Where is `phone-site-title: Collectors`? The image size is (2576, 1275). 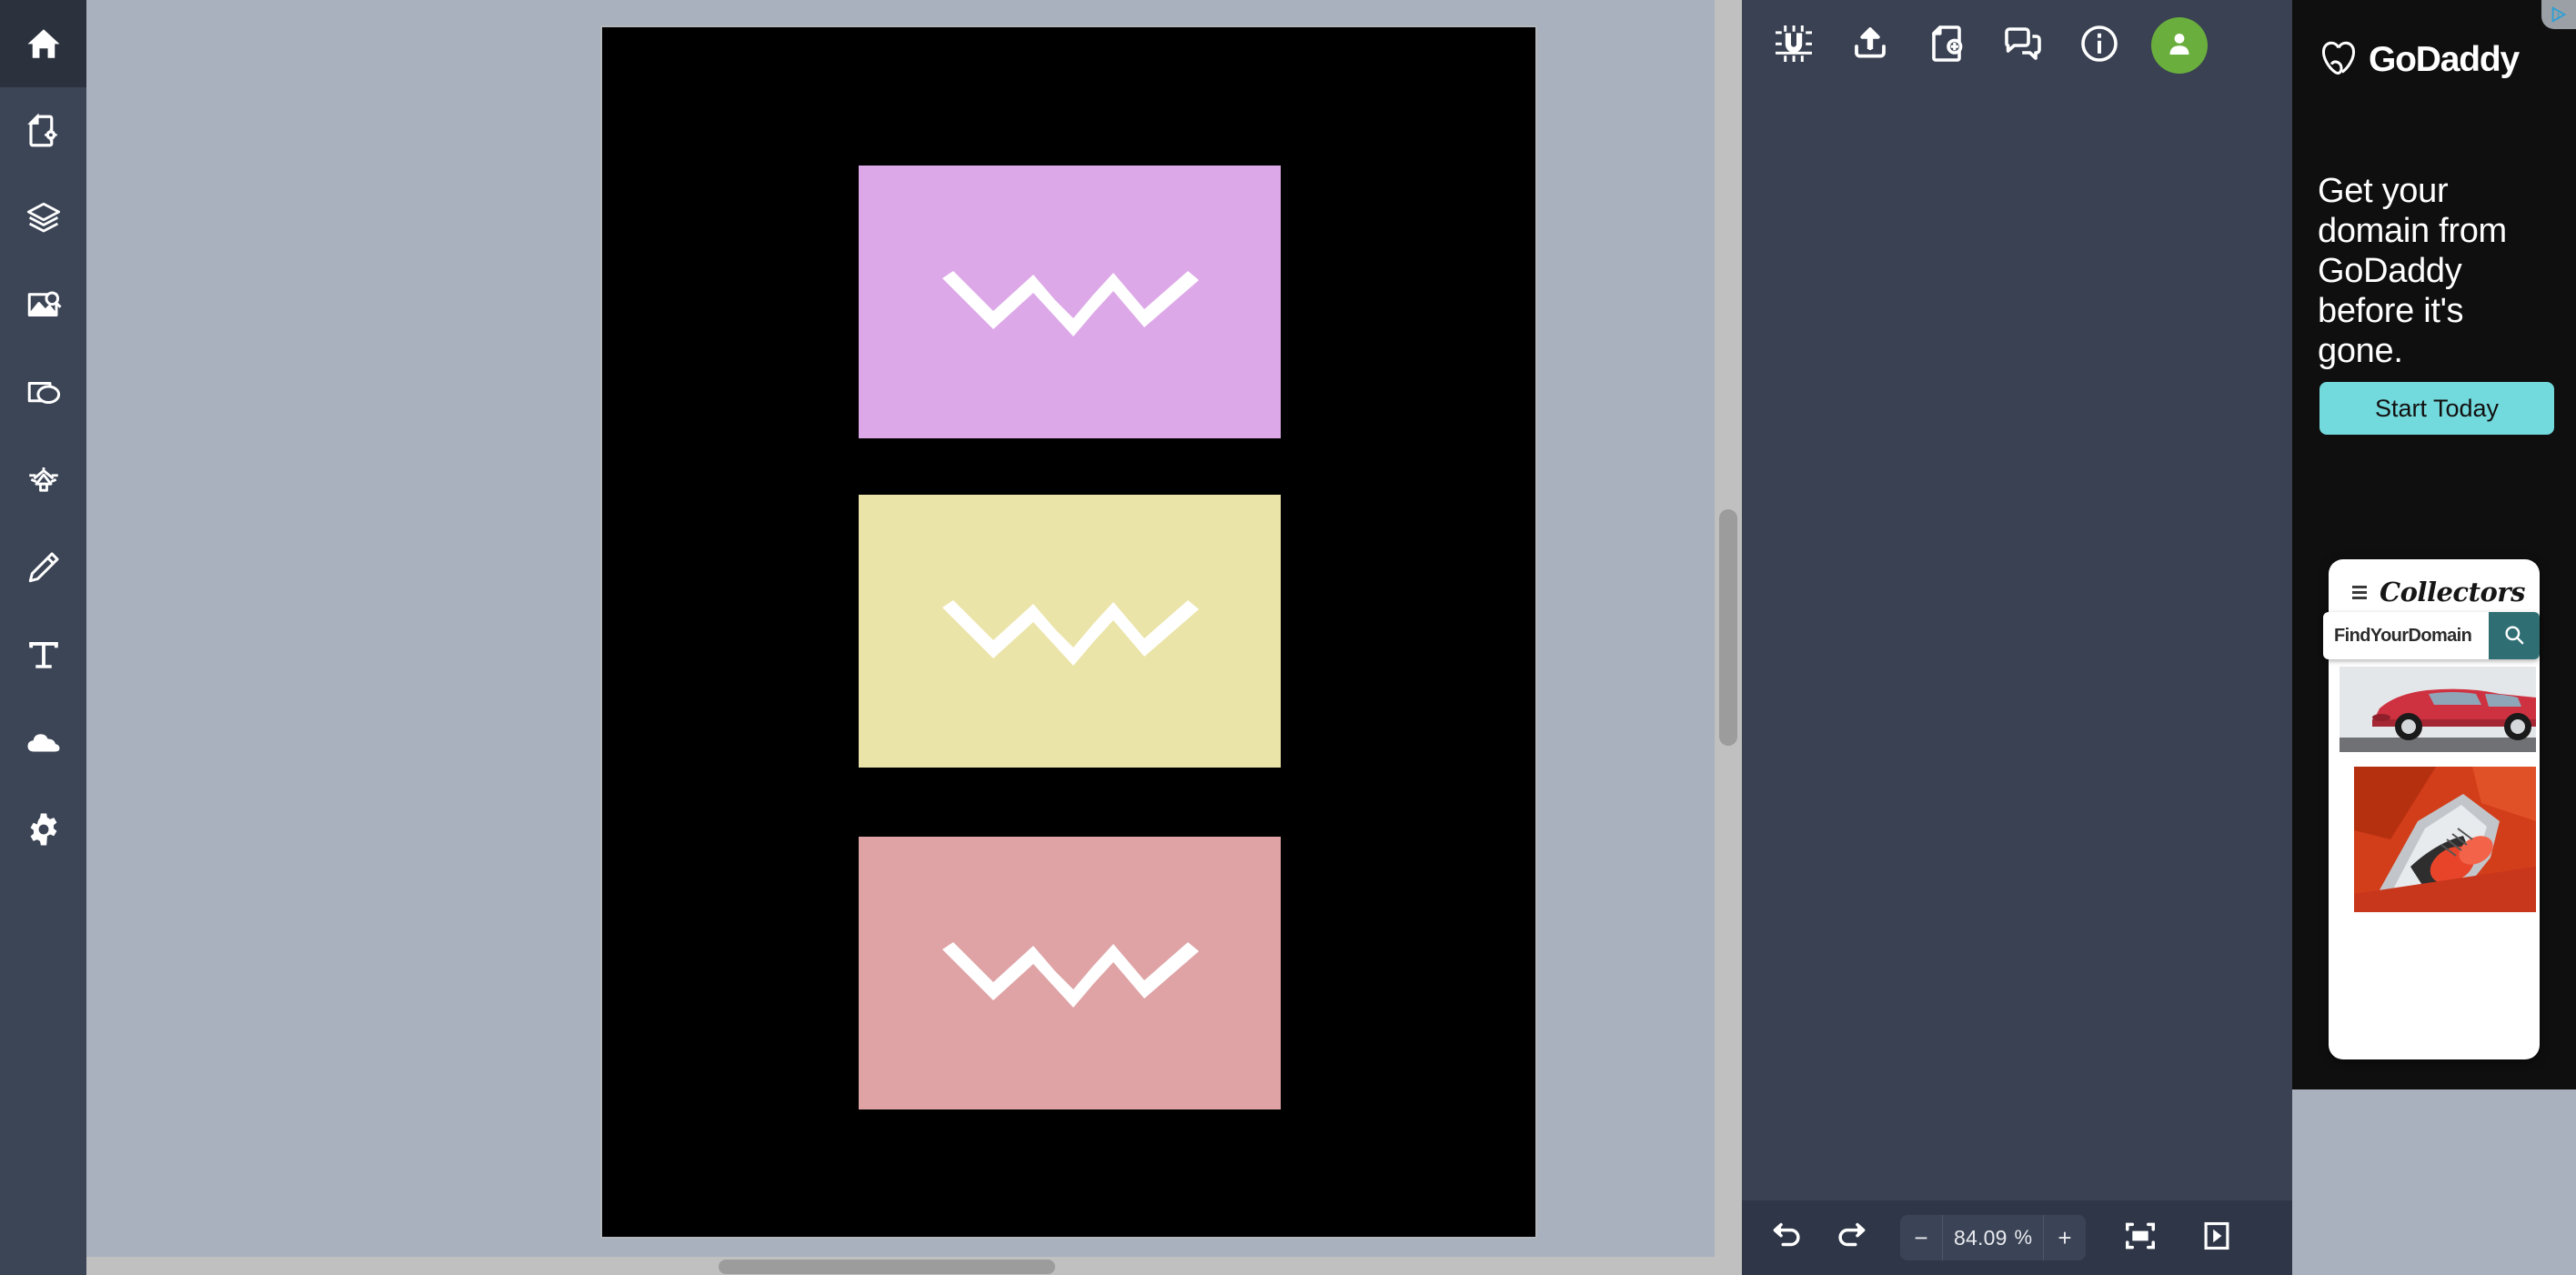
phone-site-title: Collectors is located at coordinates (2452, 592).